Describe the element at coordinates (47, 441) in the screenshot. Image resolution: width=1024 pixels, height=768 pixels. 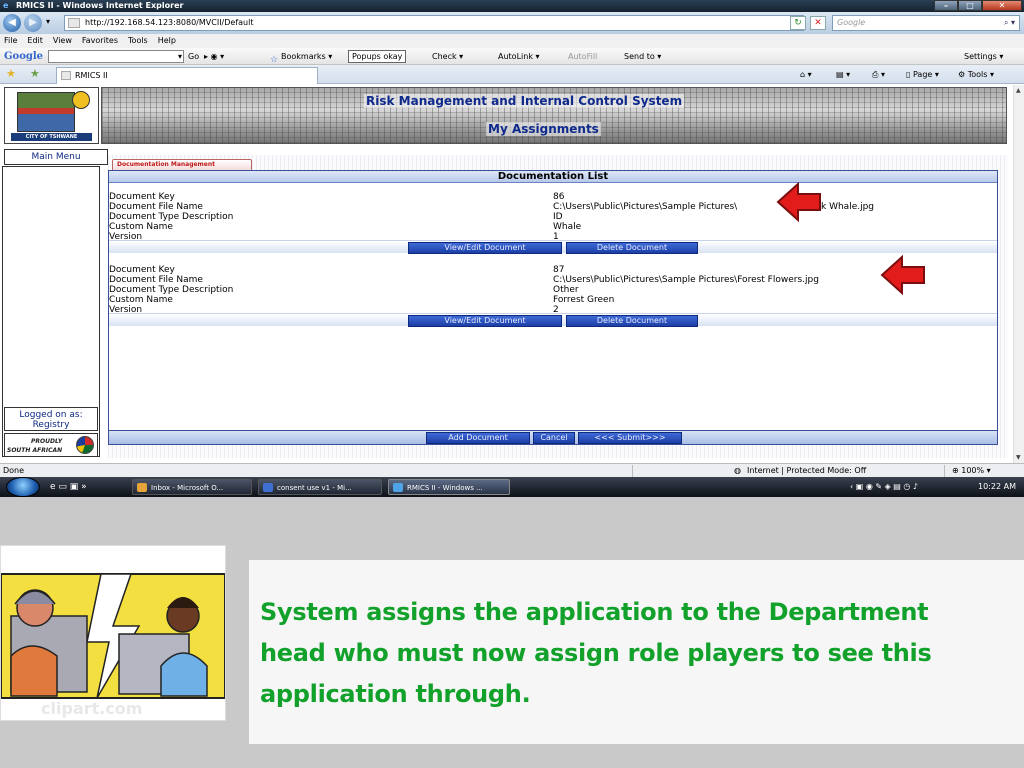
I see `proudly-text: PROUDLY` at that location.